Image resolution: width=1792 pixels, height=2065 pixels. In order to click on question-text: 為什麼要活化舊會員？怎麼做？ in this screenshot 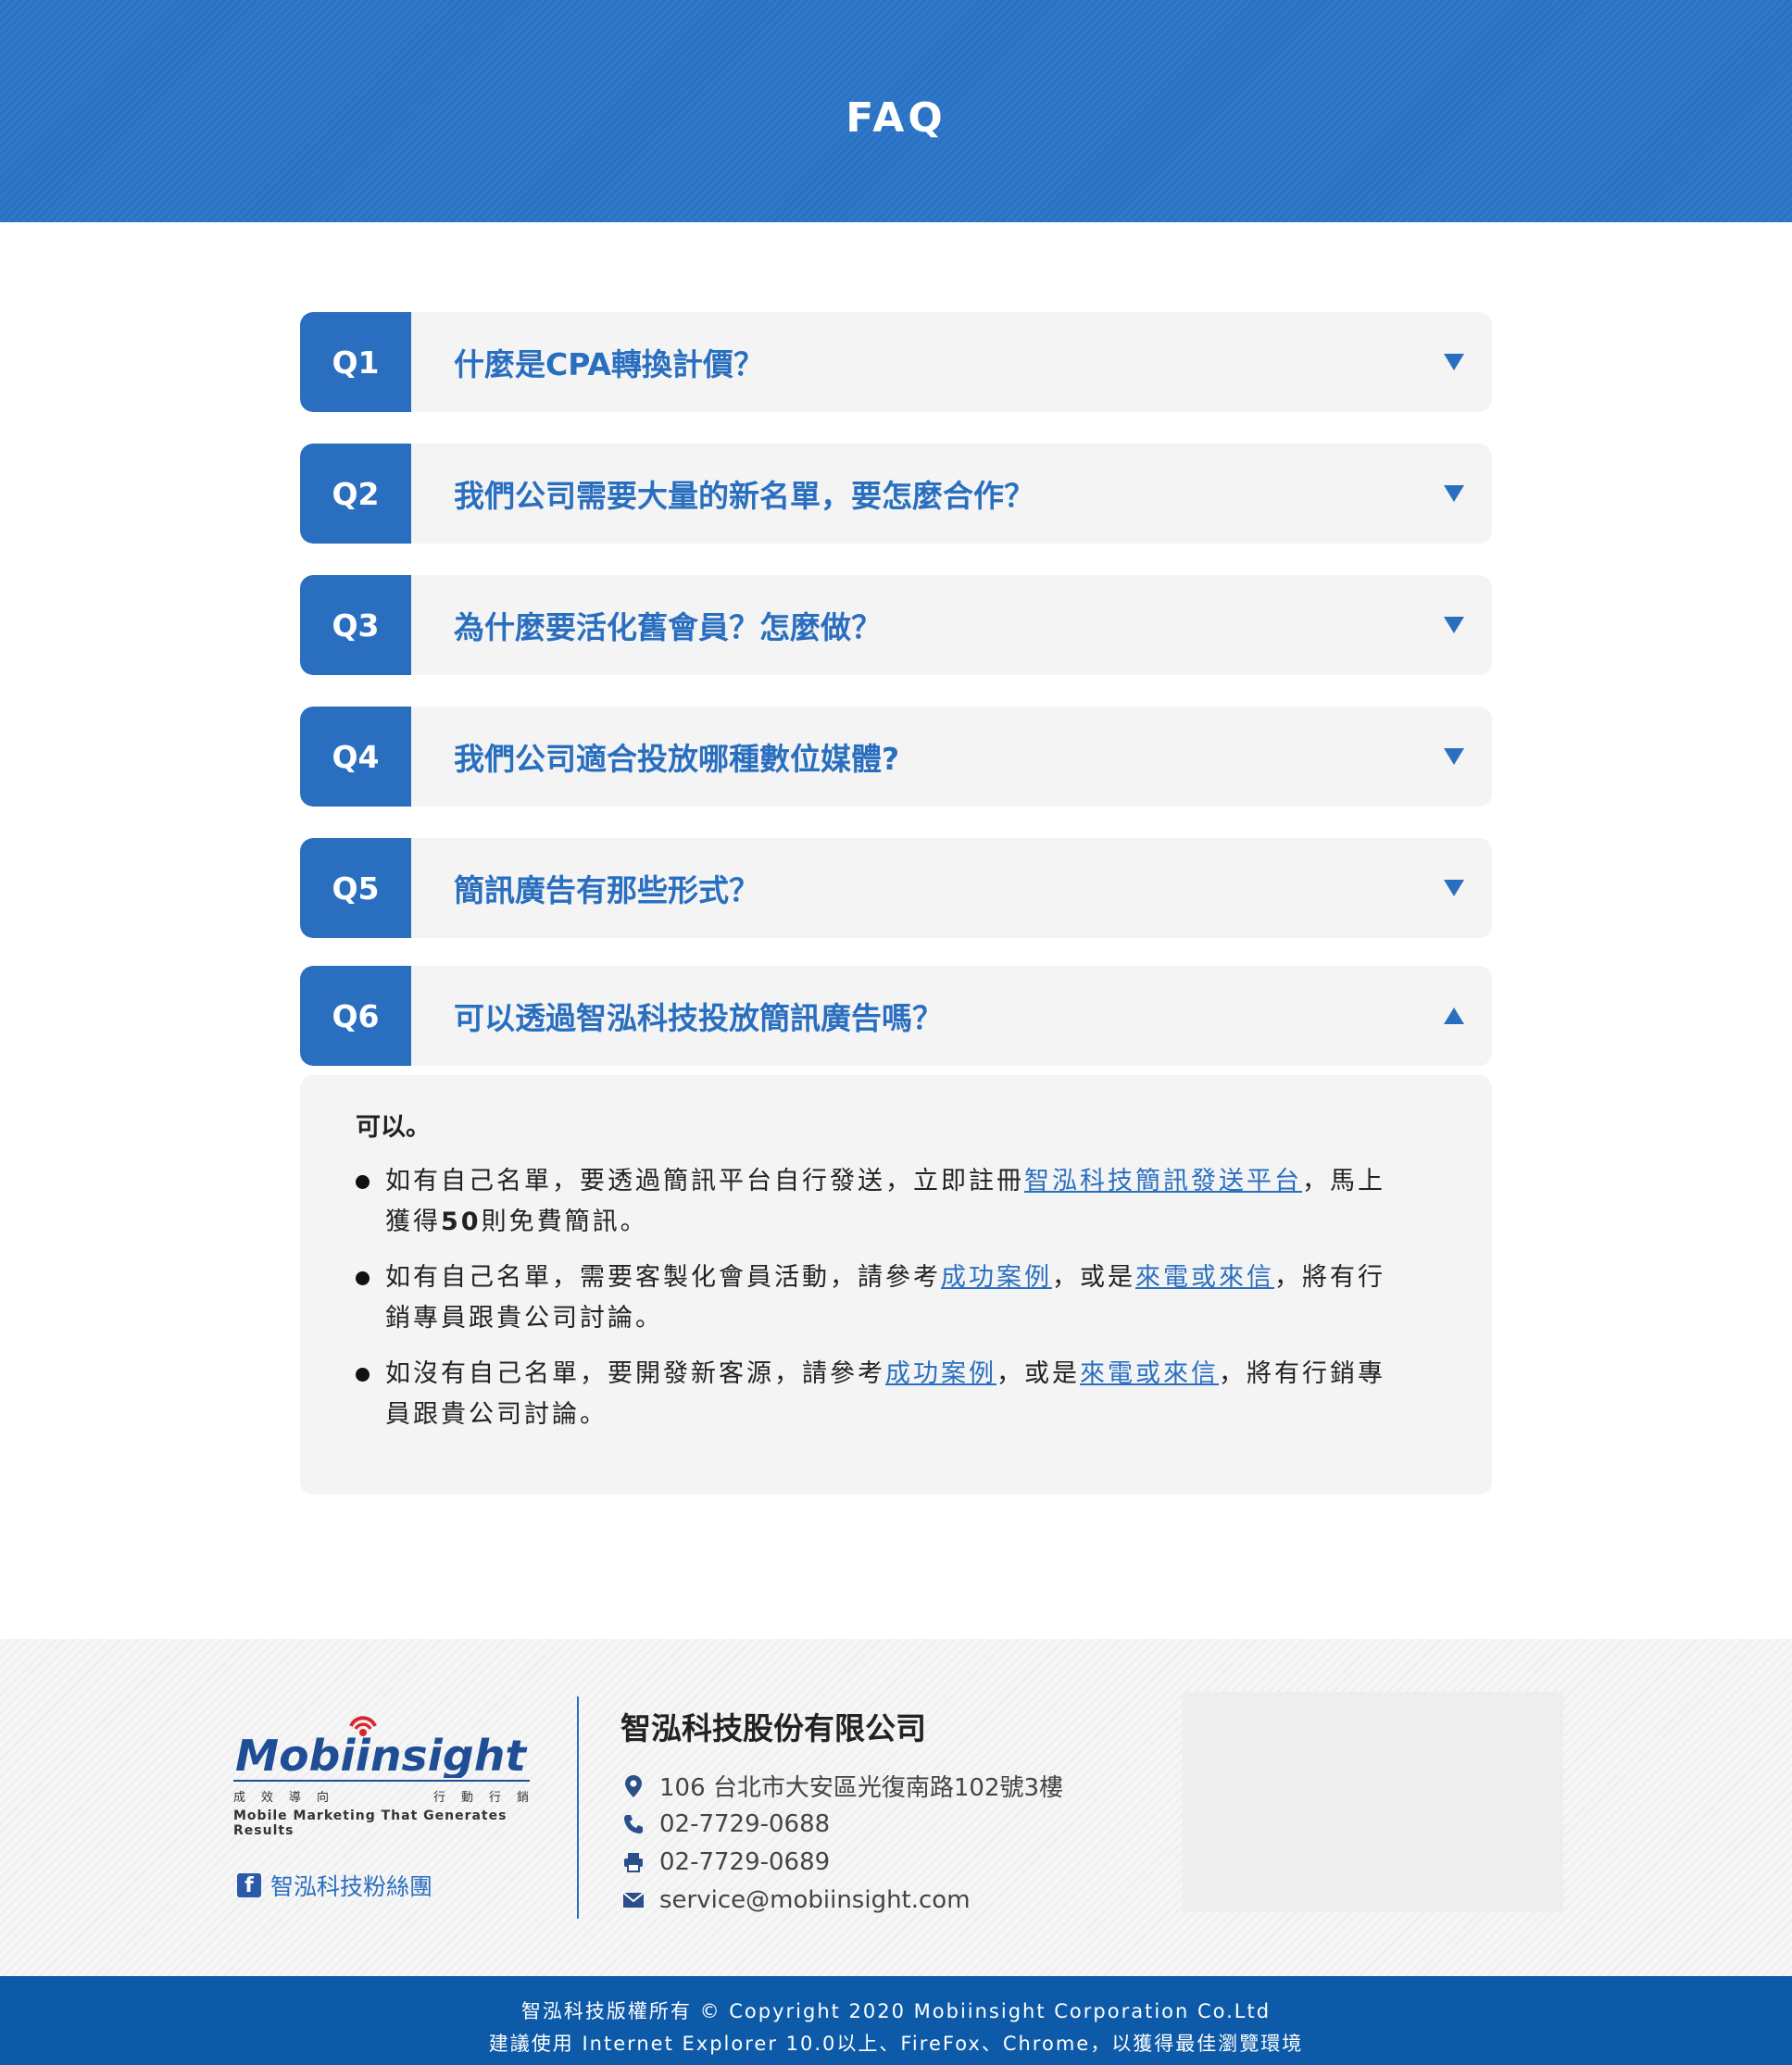, I will do `click(668, 627)`.